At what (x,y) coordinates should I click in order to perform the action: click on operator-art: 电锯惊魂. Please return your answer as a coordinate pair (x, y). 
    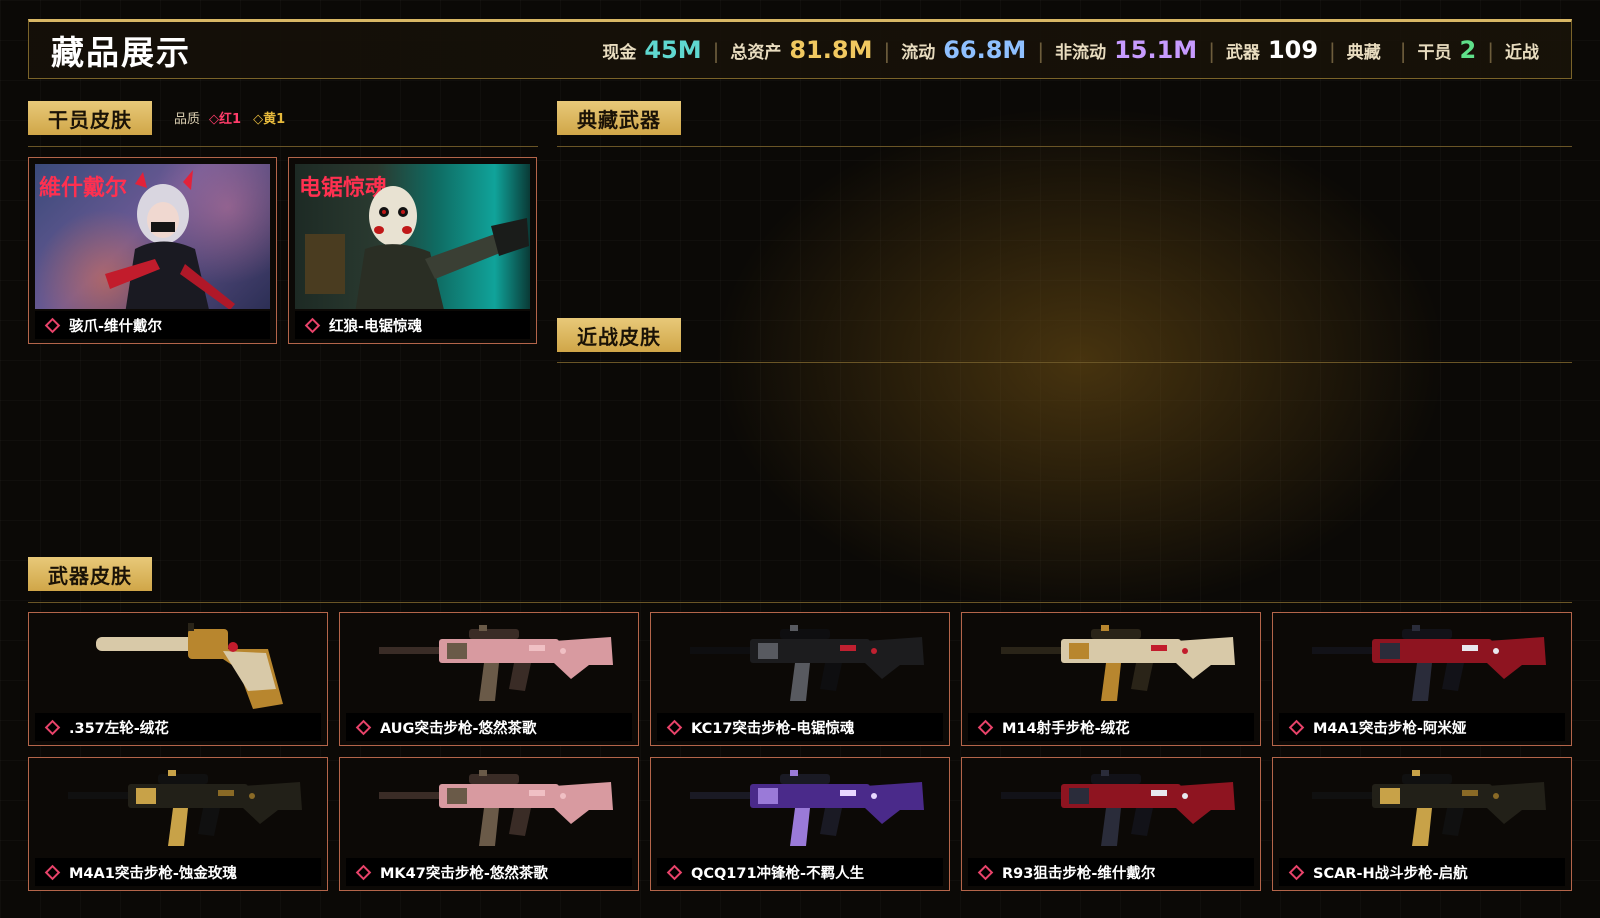
    Looking at the image, I should click on (412, 236).